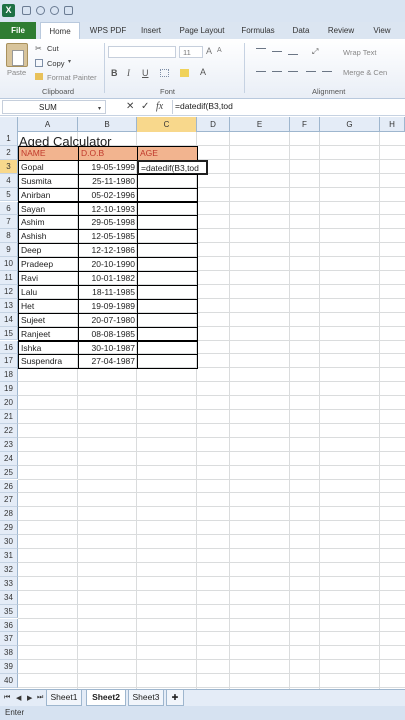  I want to click on cut-button: Cut, so click(53, 48).